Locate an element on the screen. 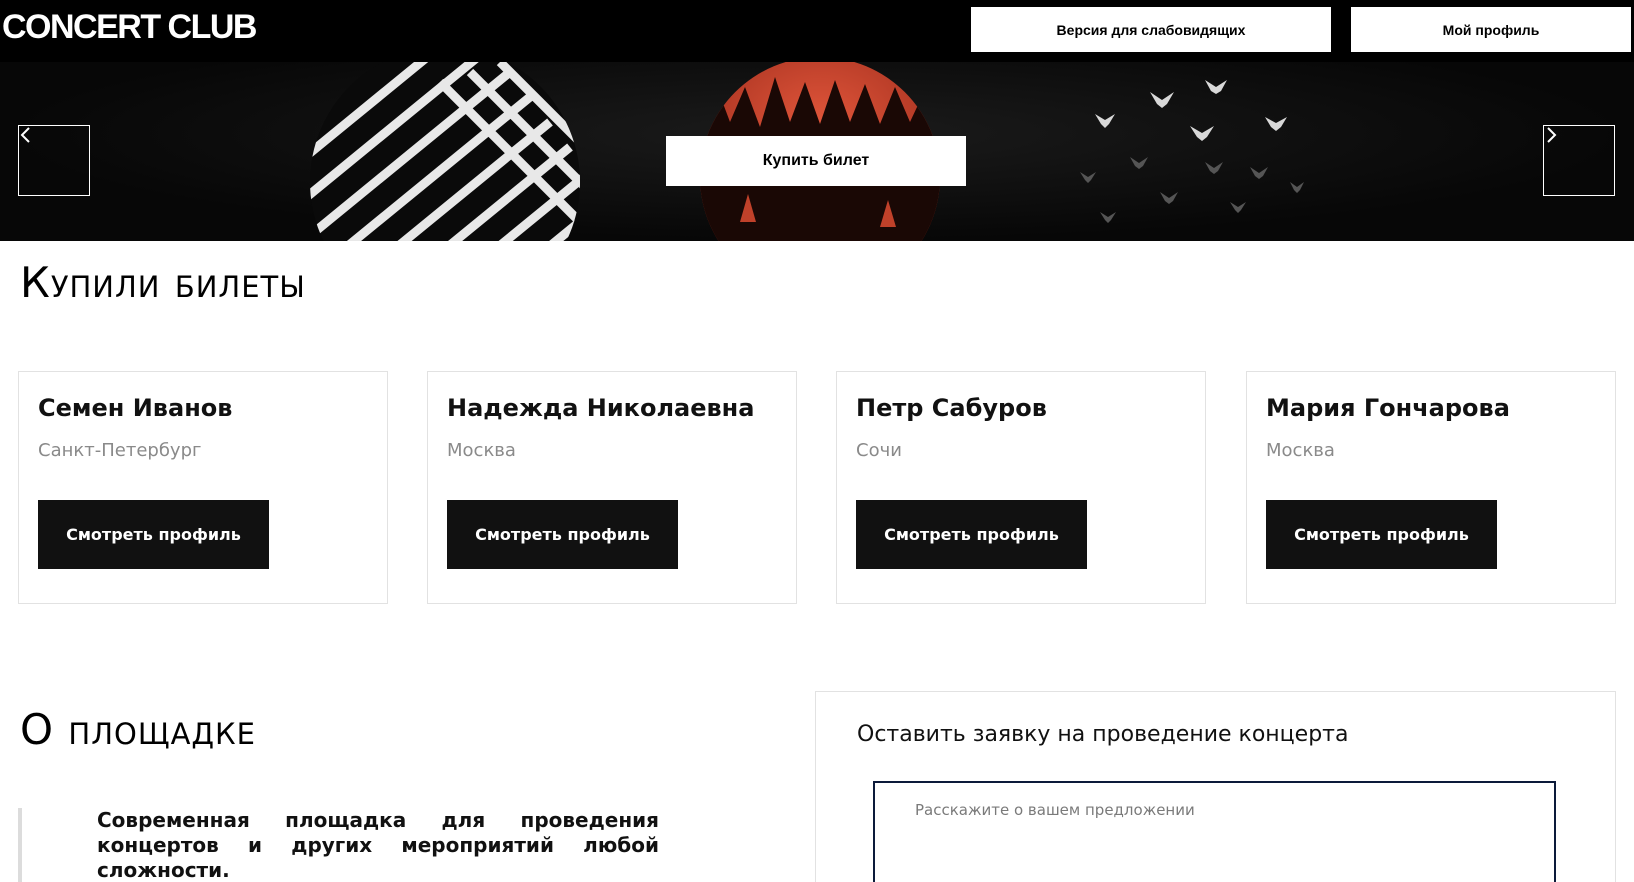 The height and width of the screenshot is (882, 1634). my-profile-button: Мой профиль is located at coordinates (1491, 29).